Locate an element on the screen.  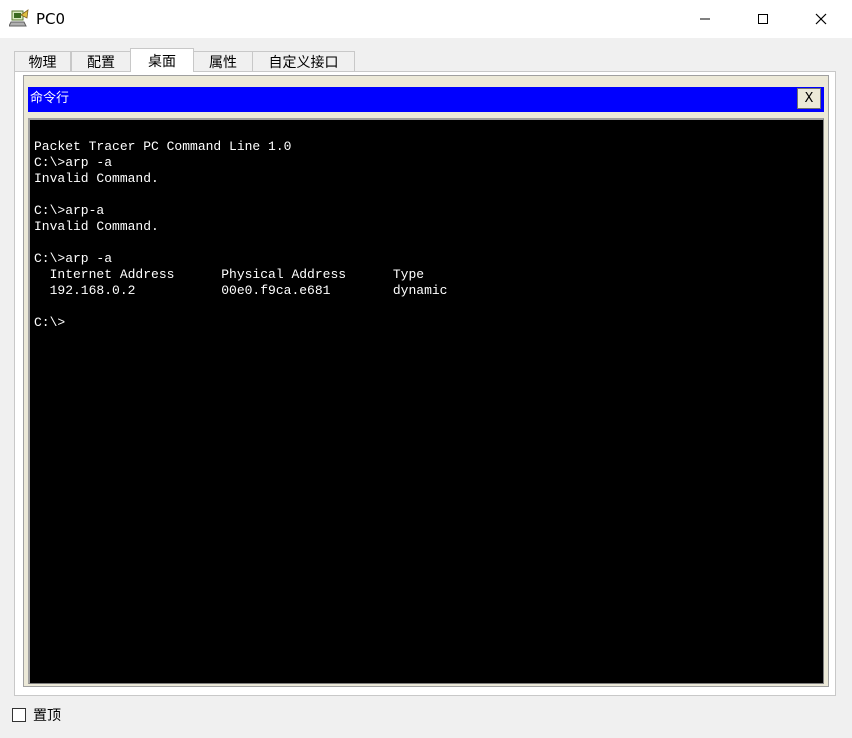
maximize-button is located at coordinates (763, 19).